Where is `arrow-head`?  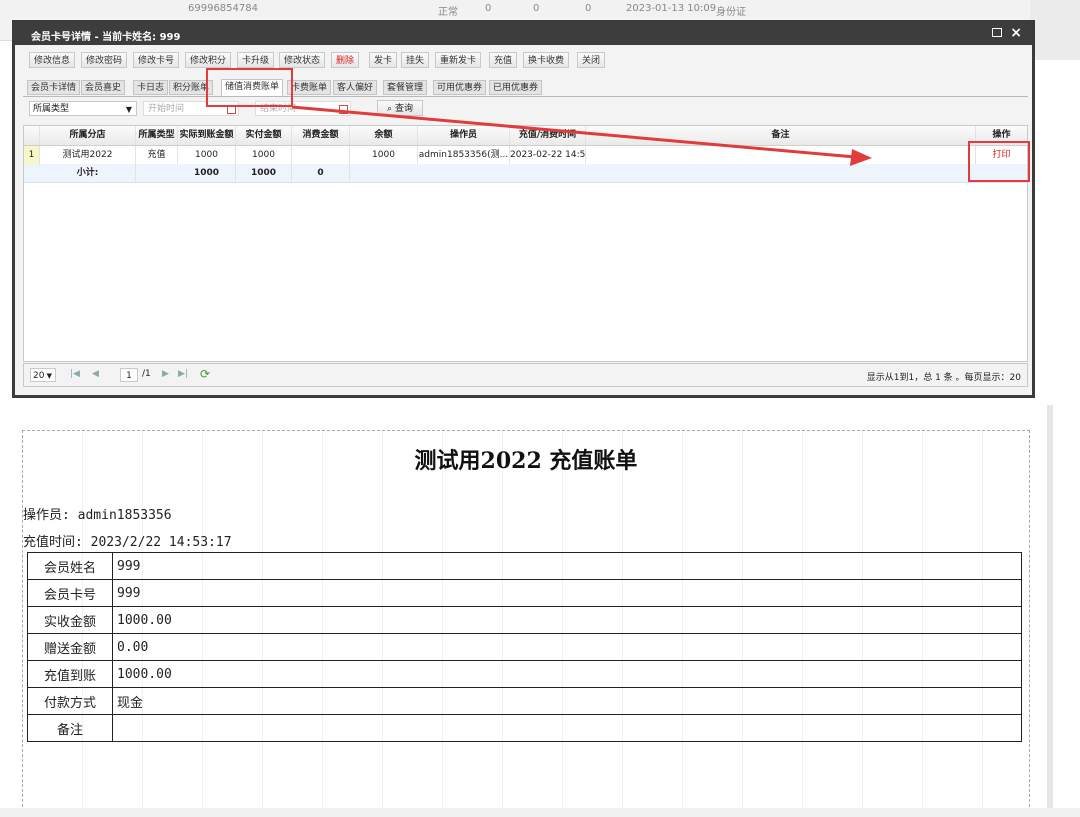 arrow-head is located at coordinates (861, 157).